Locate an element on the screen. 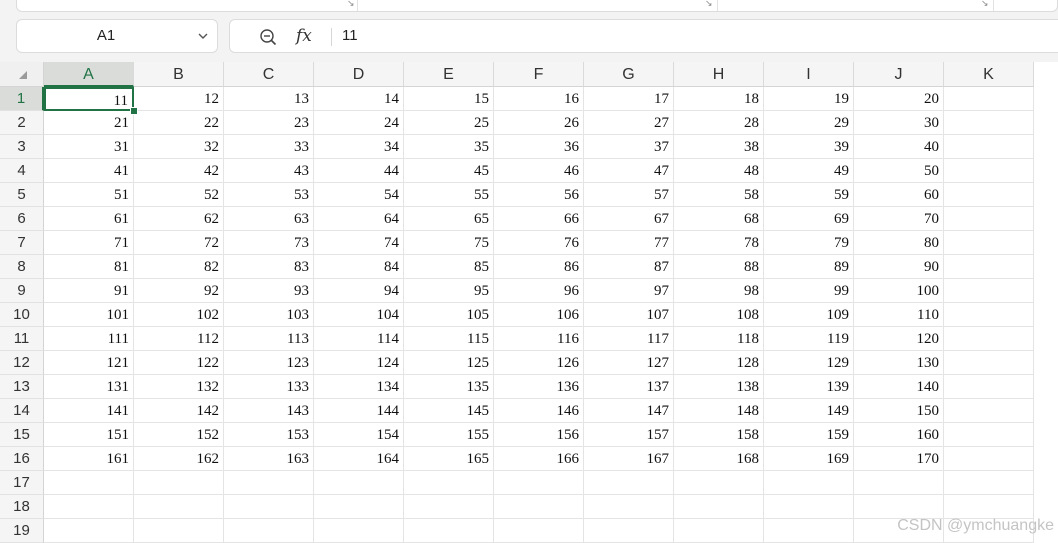  cell-c11: 113 is located at coordinates (269, 339).